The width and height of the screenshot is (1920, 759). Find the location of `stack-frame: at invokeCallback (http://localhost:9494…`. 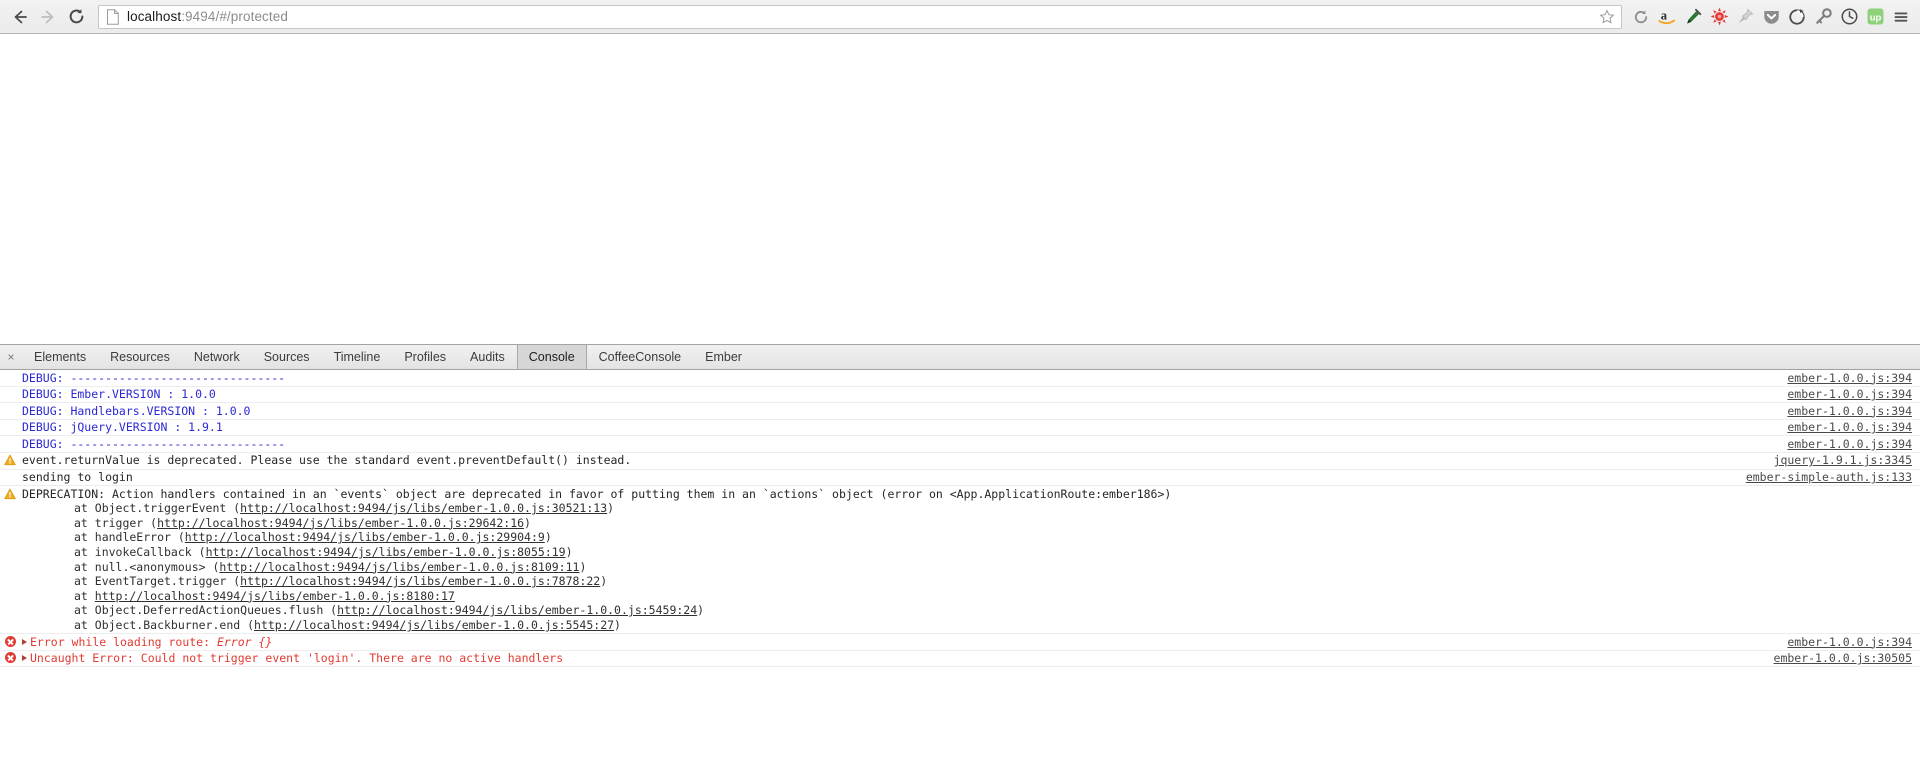

stack-frame: at invokeCallback (http://localhost:9494… is located at coordinates (958, 552).